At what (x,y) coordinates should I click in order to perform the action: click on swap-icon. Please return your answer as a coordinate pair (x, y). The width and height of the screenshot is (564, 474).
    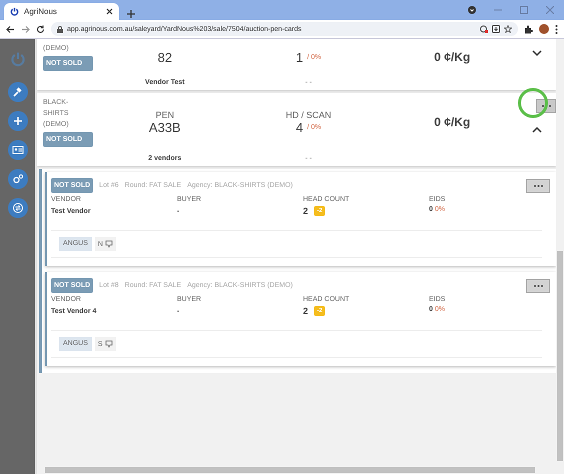
    Looking at the image, I should click on (18, 208).